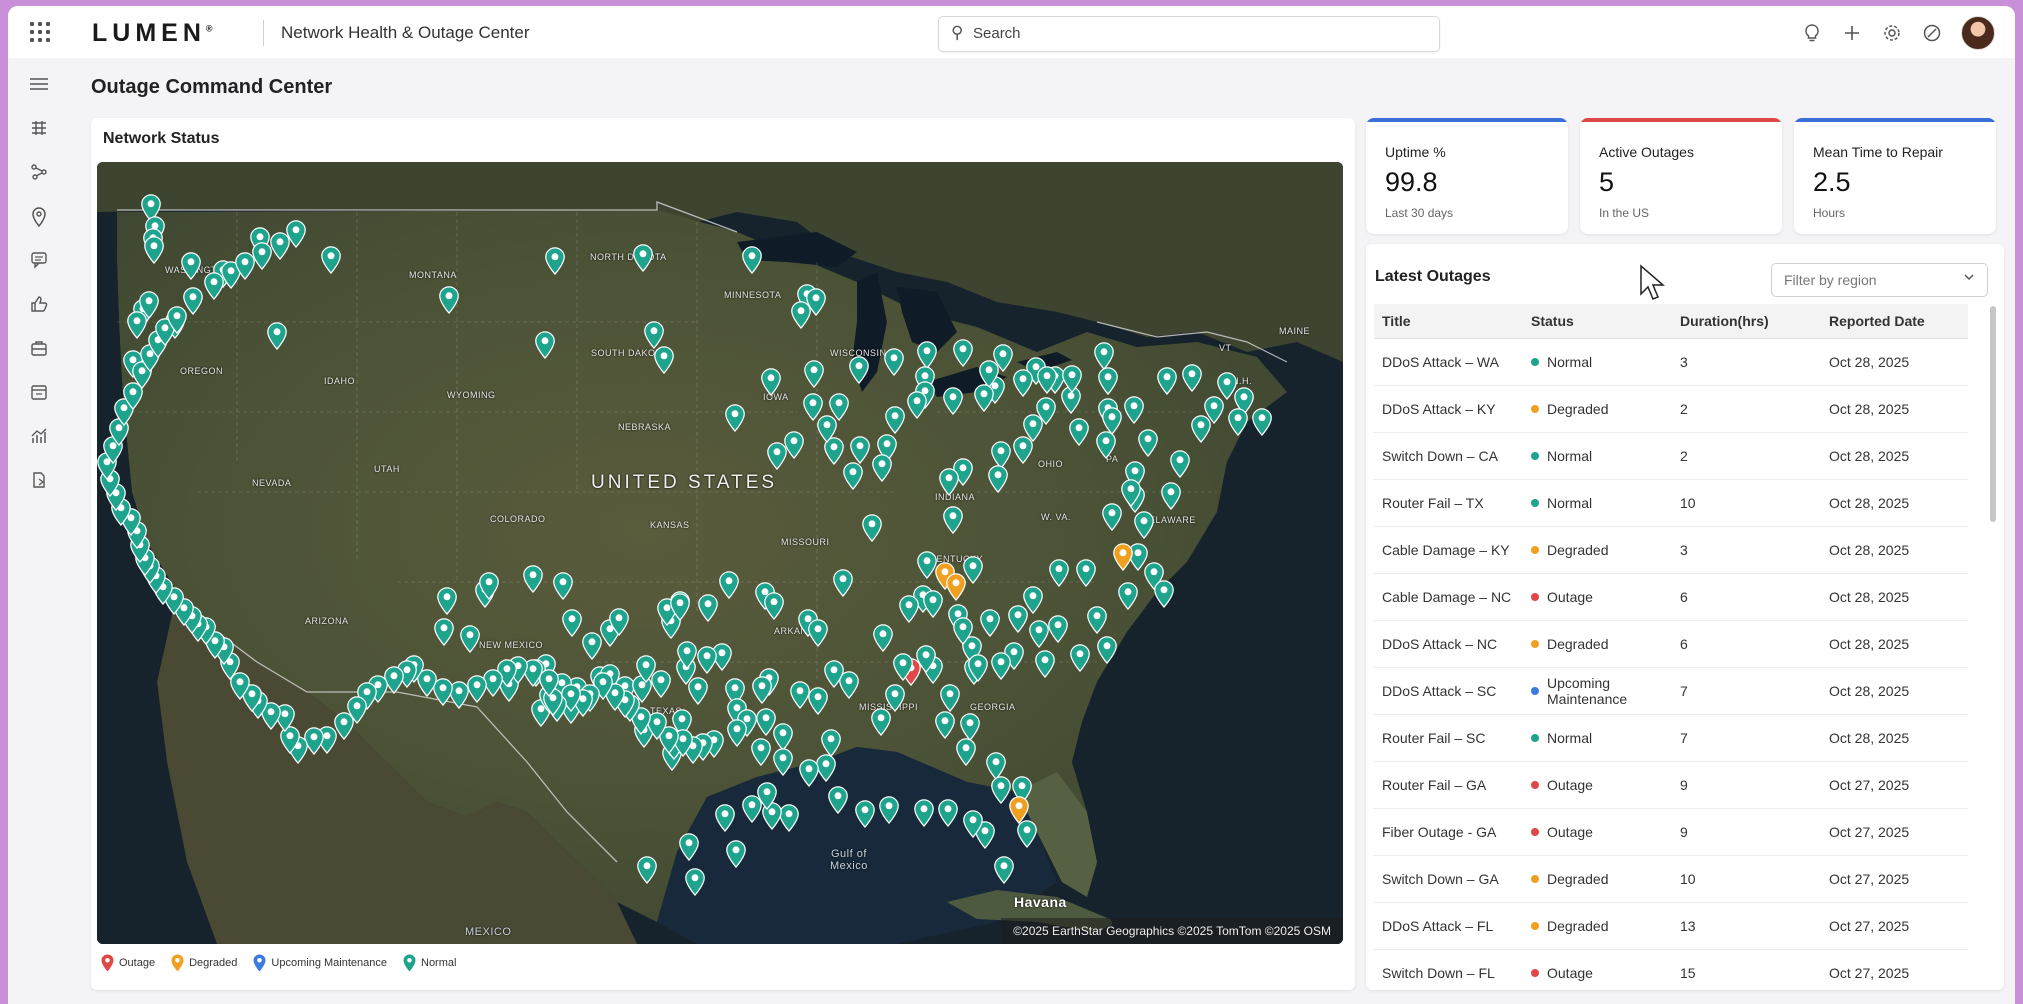 Image resolution: width=2023 pixels, height=1004 pixels. What do you see at coordinates (1671, 832) in the screenshot?
I see `table-row: Fiber Outage - GA Outage 9 Oct 27, 2025` at bounding box center [1671, 832].